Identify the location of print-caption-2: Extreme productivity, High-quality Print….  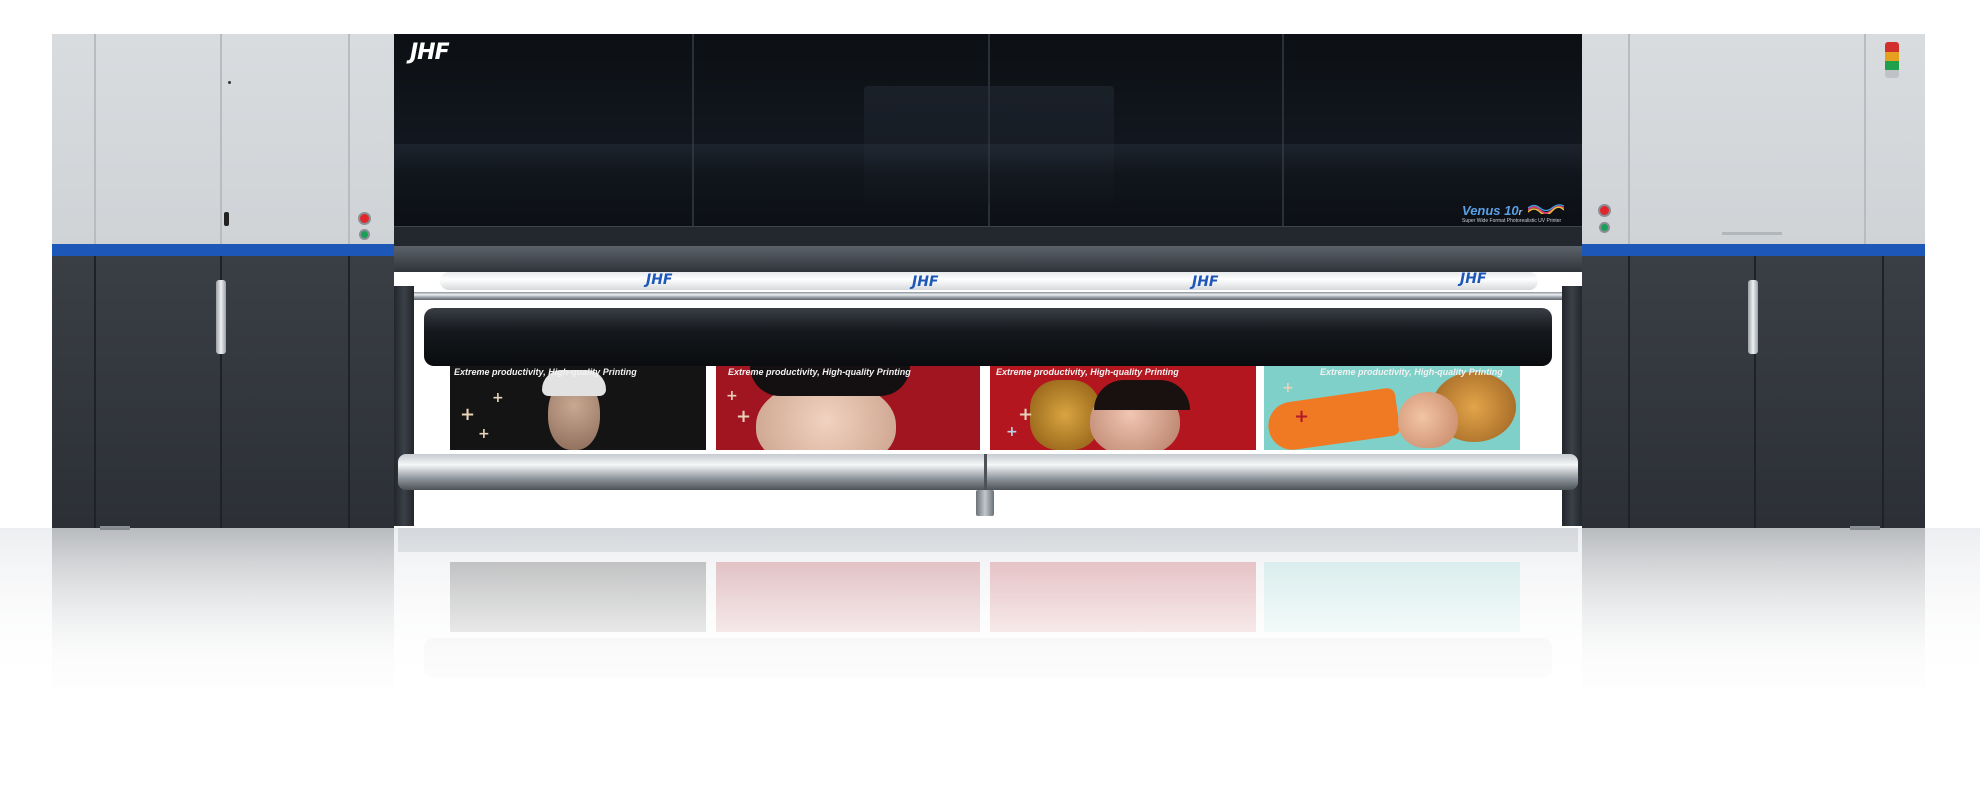
(819, 372).